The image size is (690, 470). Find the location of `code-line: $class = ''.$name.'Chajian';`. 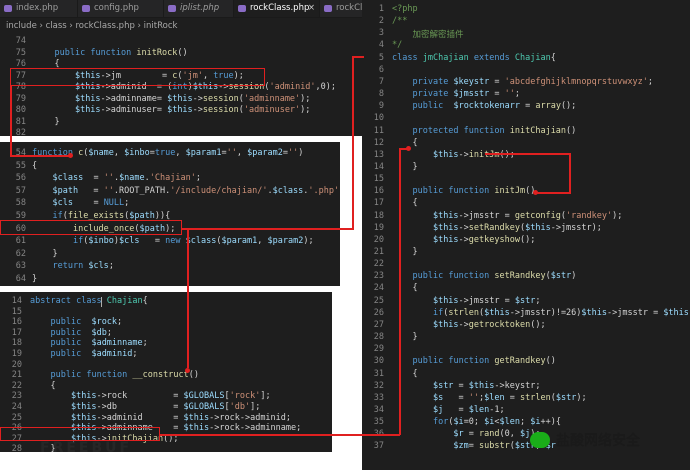

code-line: $class = ''.$name.'Chajian'; is located at coordinates (126, 178).